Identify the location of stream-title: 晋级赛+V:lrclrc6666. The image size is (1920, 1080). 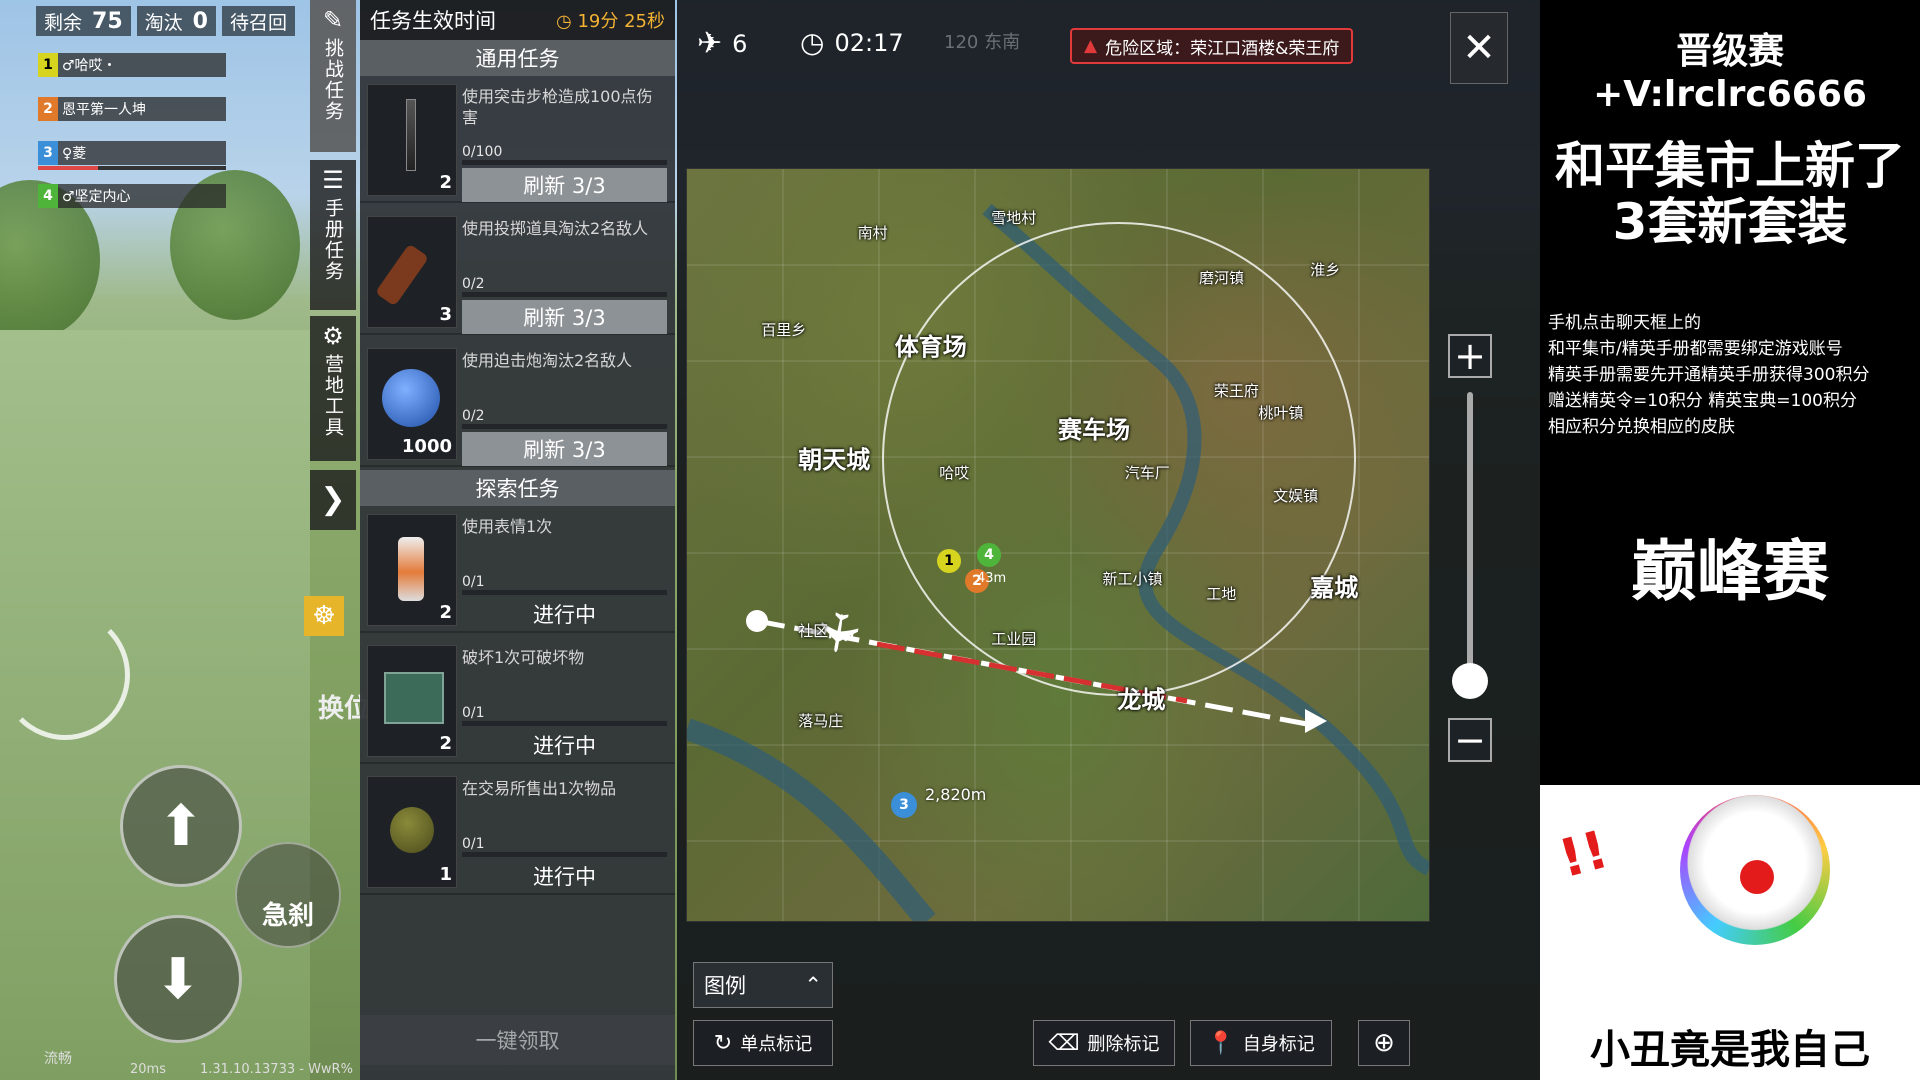
(1730, 73).